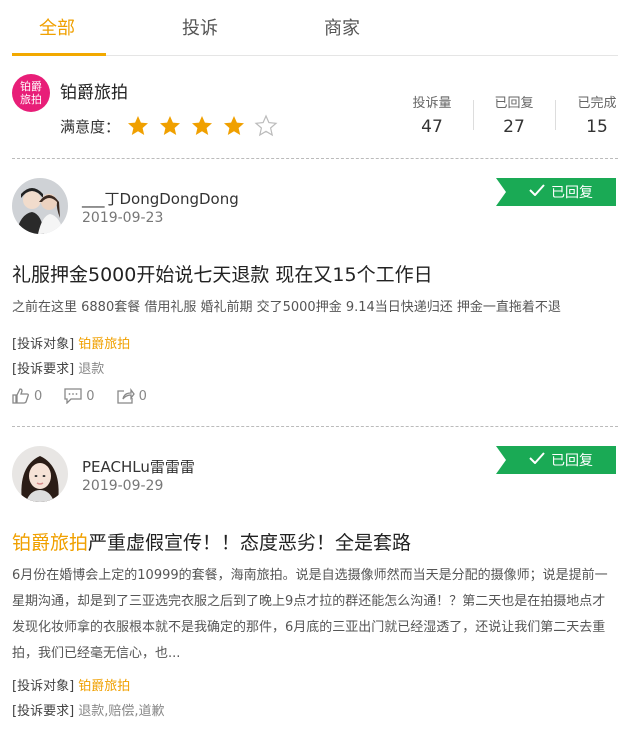 The width and height of the screenshot is (640, 731). I want to click on stat-value: 27, so click(514, 127).